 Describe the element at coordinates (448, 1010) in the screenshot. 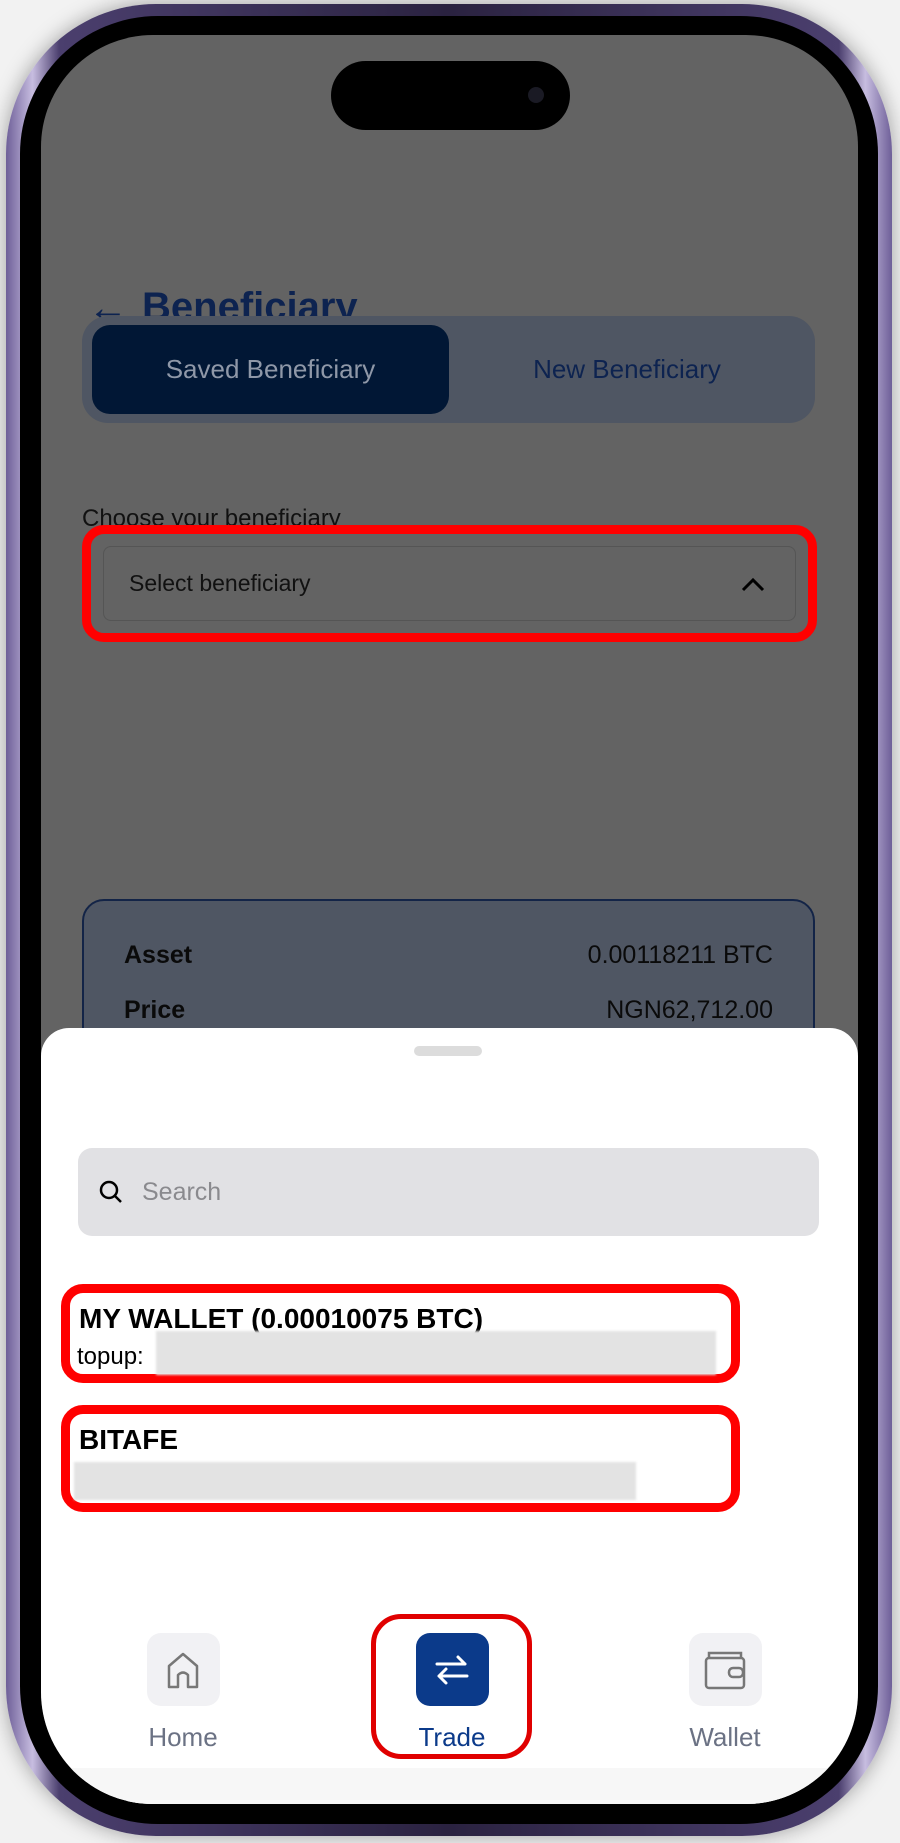

I see `summary-row-price: Price NGN62,712.00` at that location.